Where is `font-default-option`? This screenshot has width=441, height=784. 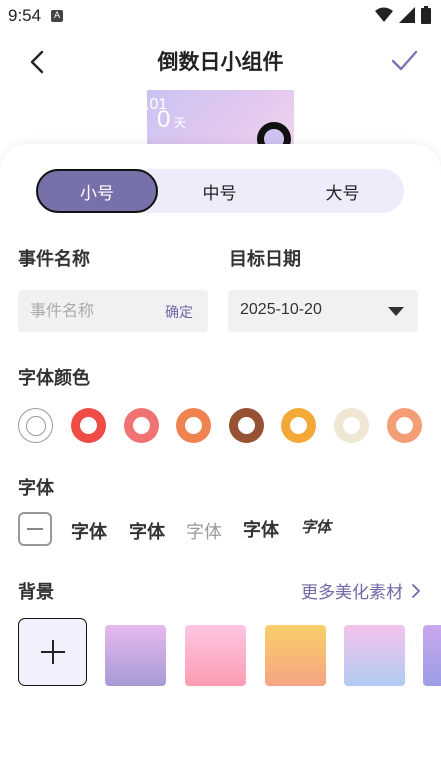
font-default-option is located at coordinates (35, 529).